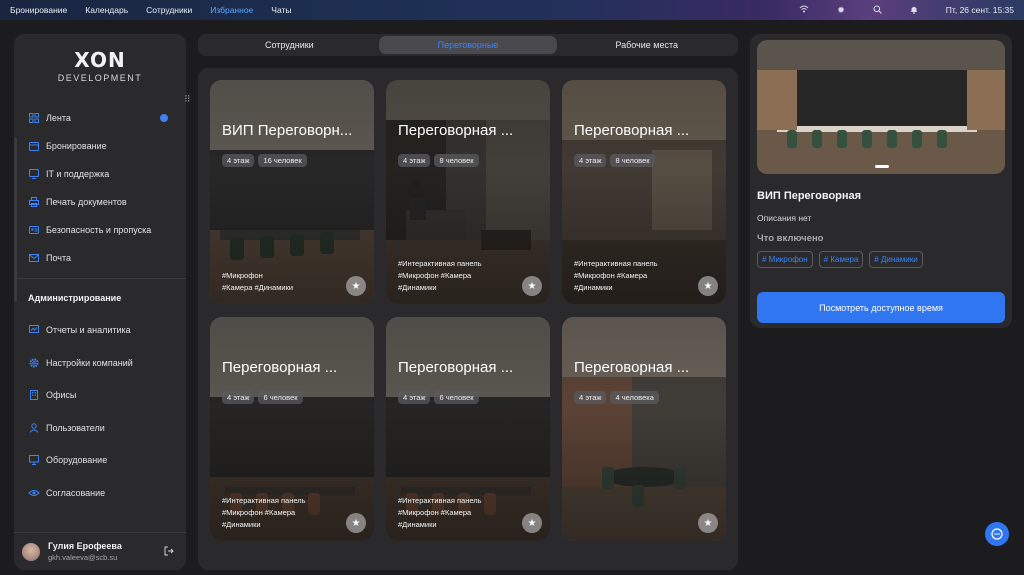 This screenshot has width=1024, height=575. I want to click on sidebar-item-mail: Почта, so click(100, 258).